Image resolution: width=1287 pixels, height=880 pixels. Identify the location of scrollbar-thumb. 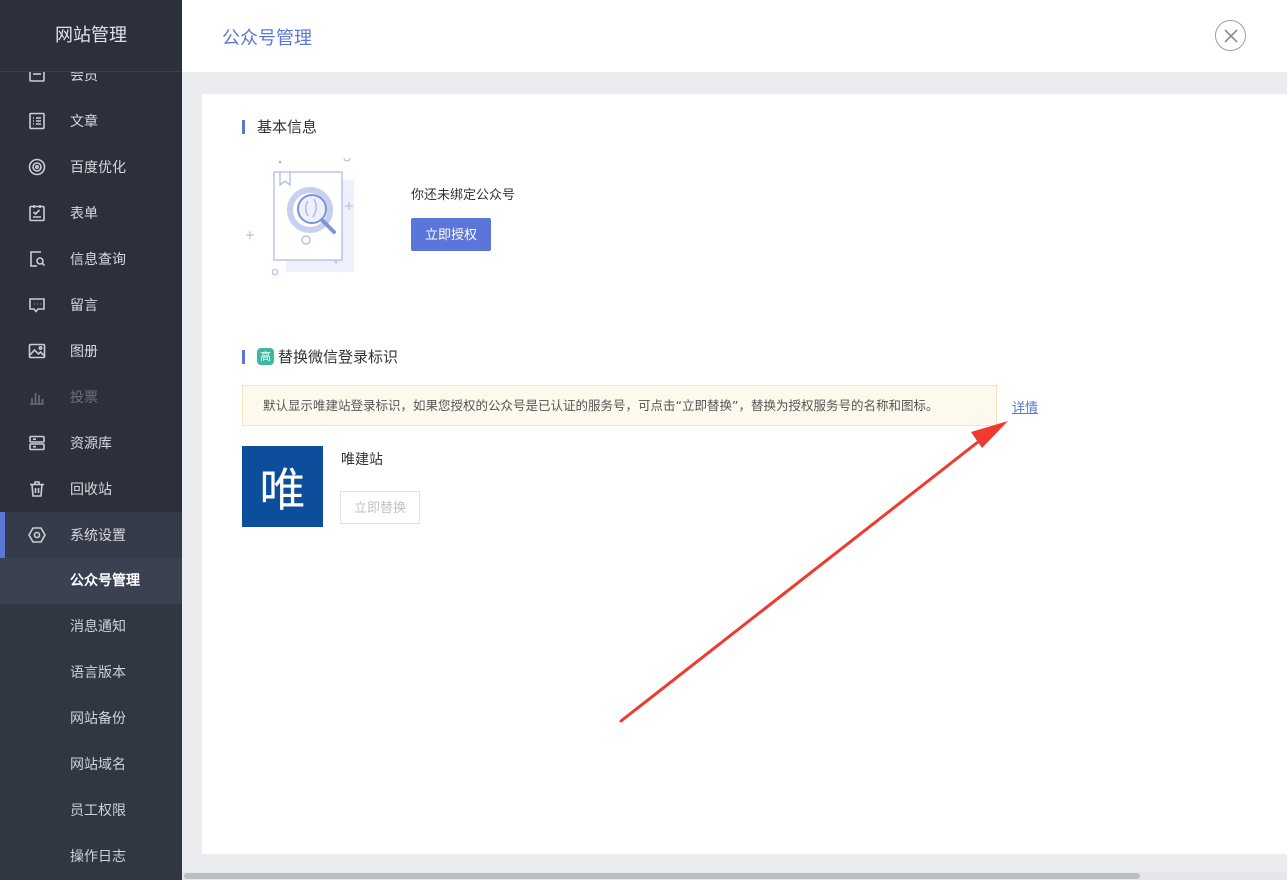
(662, 876).